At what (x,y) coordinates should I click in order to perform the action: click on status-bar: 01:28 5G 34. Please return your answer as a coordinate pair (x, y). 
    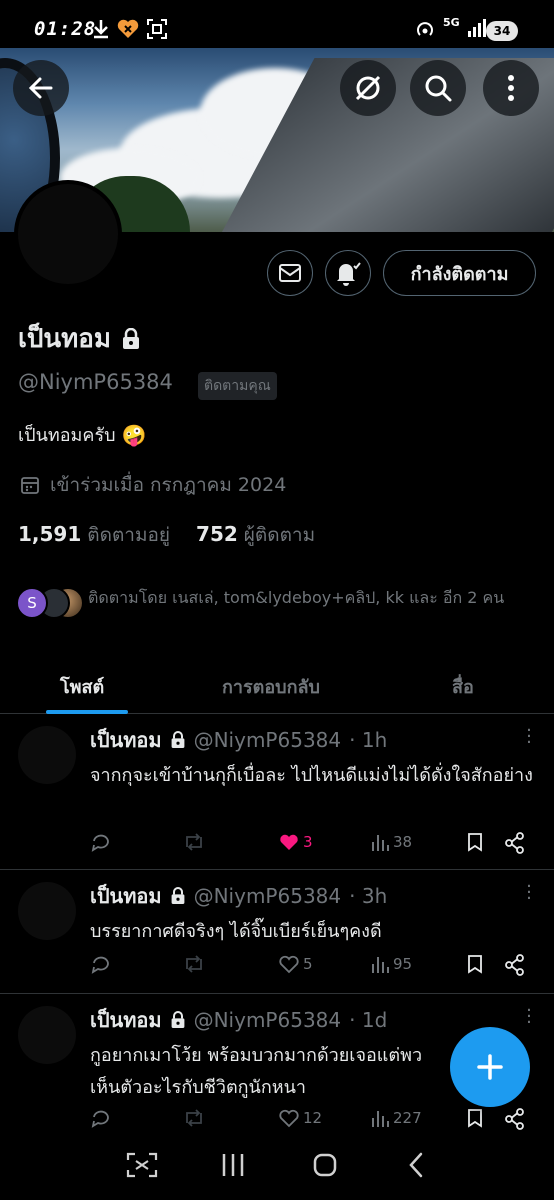
    Looking at the image, I should click on (277, 24).